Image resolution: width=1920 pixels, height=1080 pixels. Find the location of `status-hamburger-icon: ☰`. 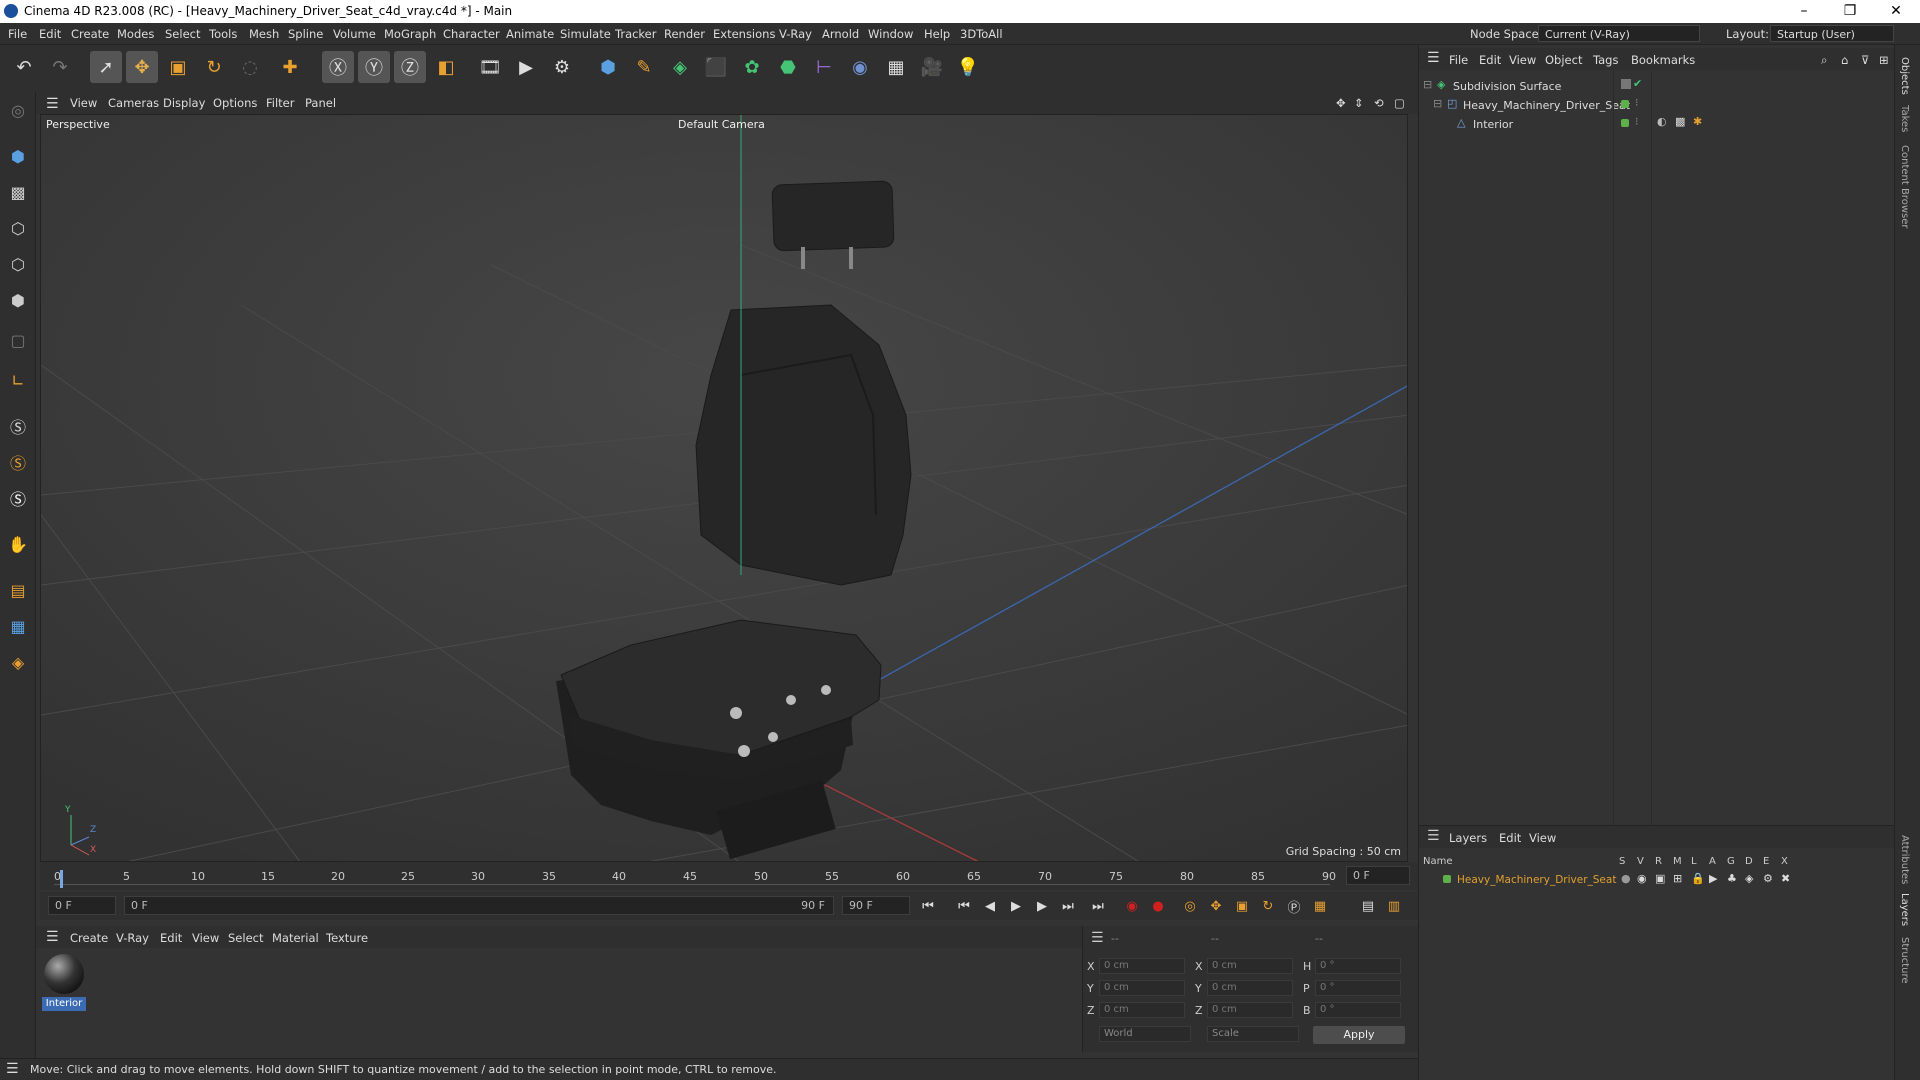

status-hamburger-icon: ☰ is located at coordinates (12, 1069).